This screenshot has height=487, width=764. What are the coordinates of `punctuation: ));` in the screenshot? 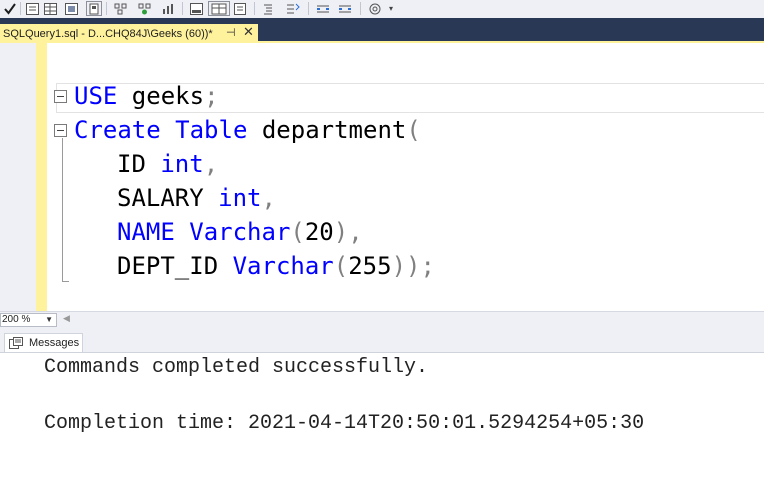 It's located at (413, 266).